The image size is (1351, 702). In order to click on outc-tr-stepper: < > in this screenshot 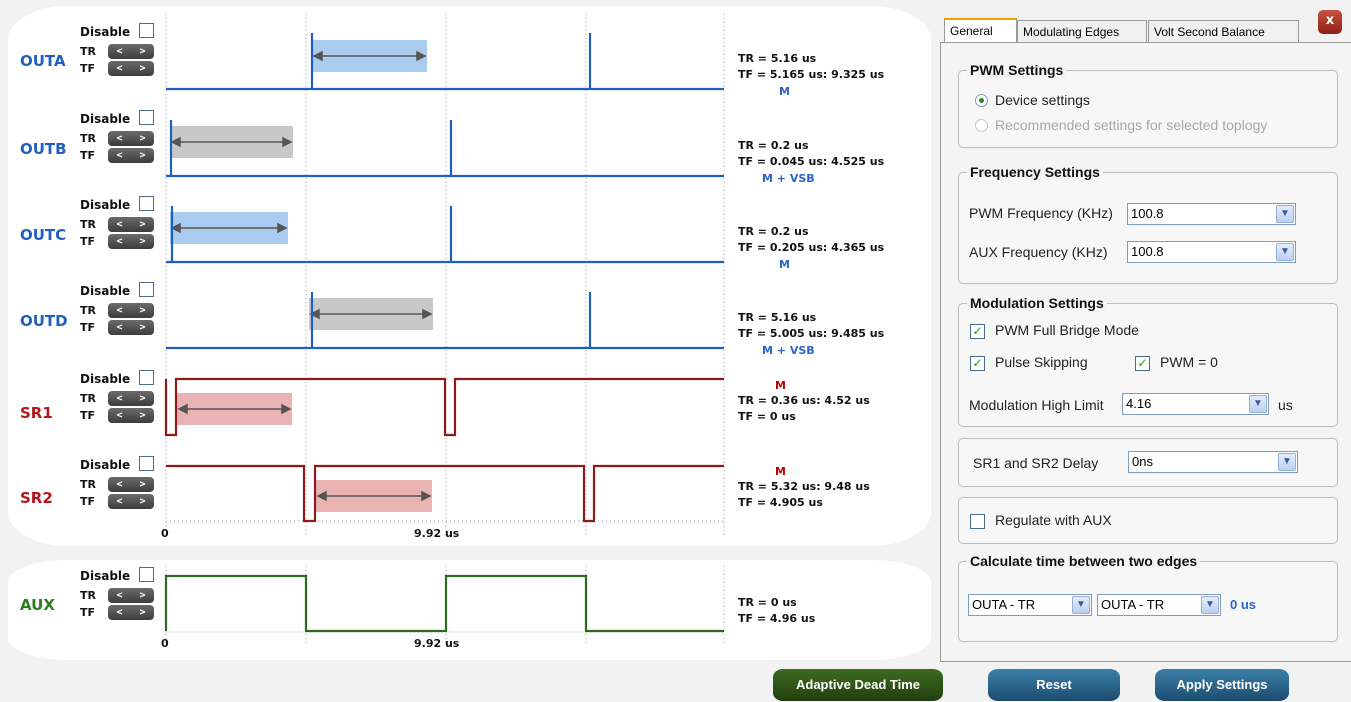, I will do `click(131, 224)`.